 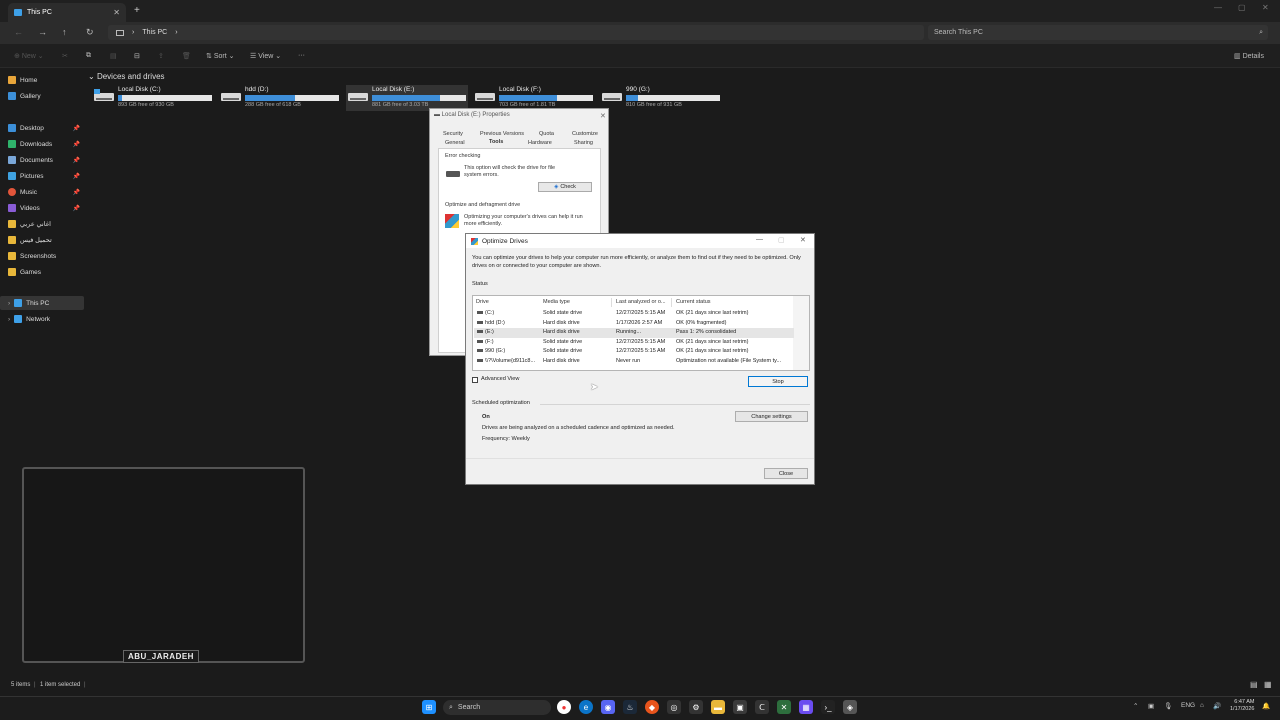 What do you see at coordinates (113, 56) in the screenshot?
I see `paste-icon: ▤` at bounding box center [113, 56].